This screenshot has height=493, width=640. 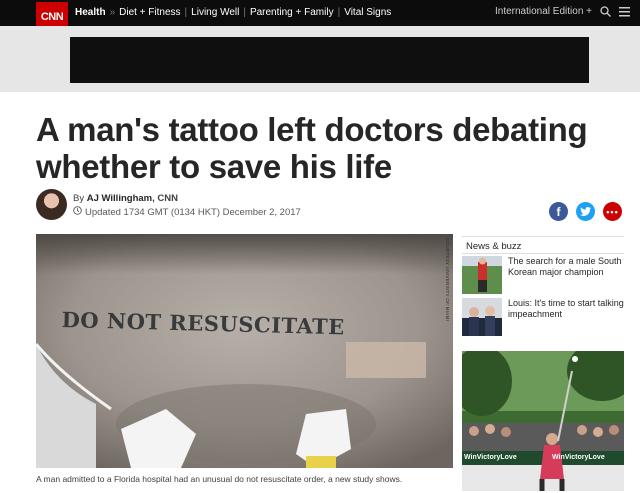 I want to click on twitter-icon, so click(x=585, y=211).